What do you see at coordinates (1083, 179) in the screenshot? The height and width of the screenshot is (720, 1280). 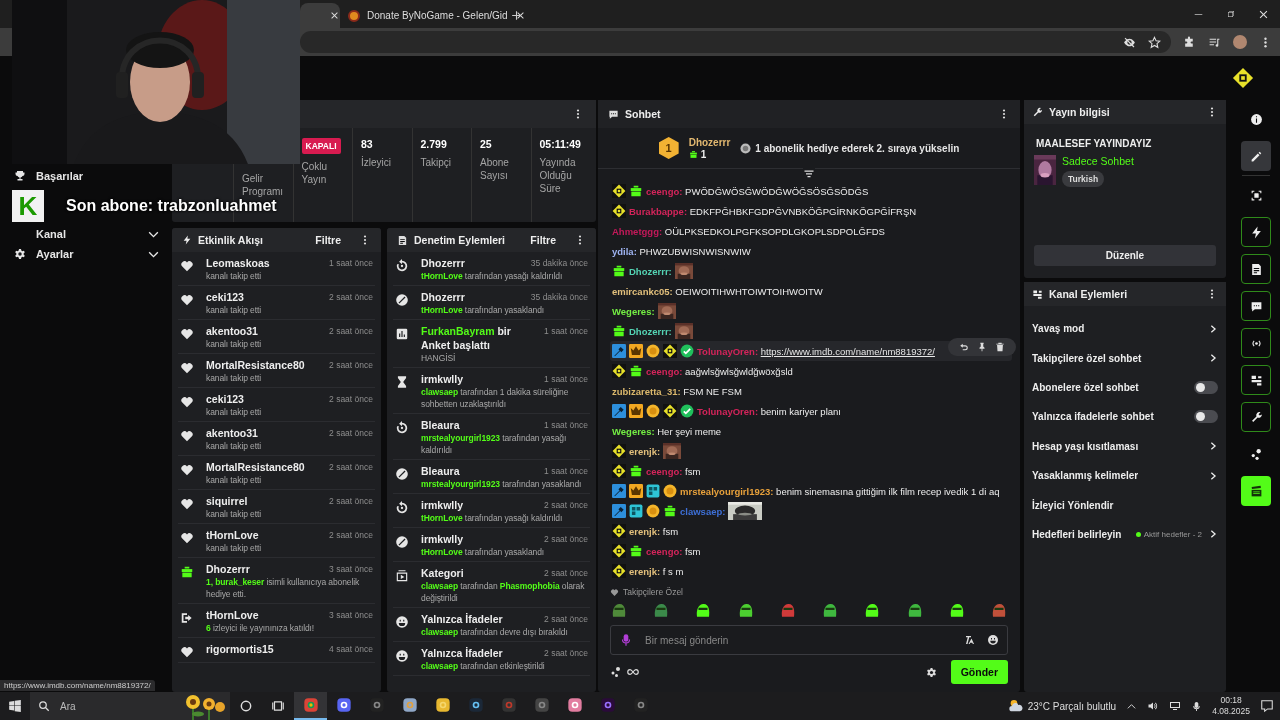 I see `tag: Turkish` at bounding box center [1083, 179].